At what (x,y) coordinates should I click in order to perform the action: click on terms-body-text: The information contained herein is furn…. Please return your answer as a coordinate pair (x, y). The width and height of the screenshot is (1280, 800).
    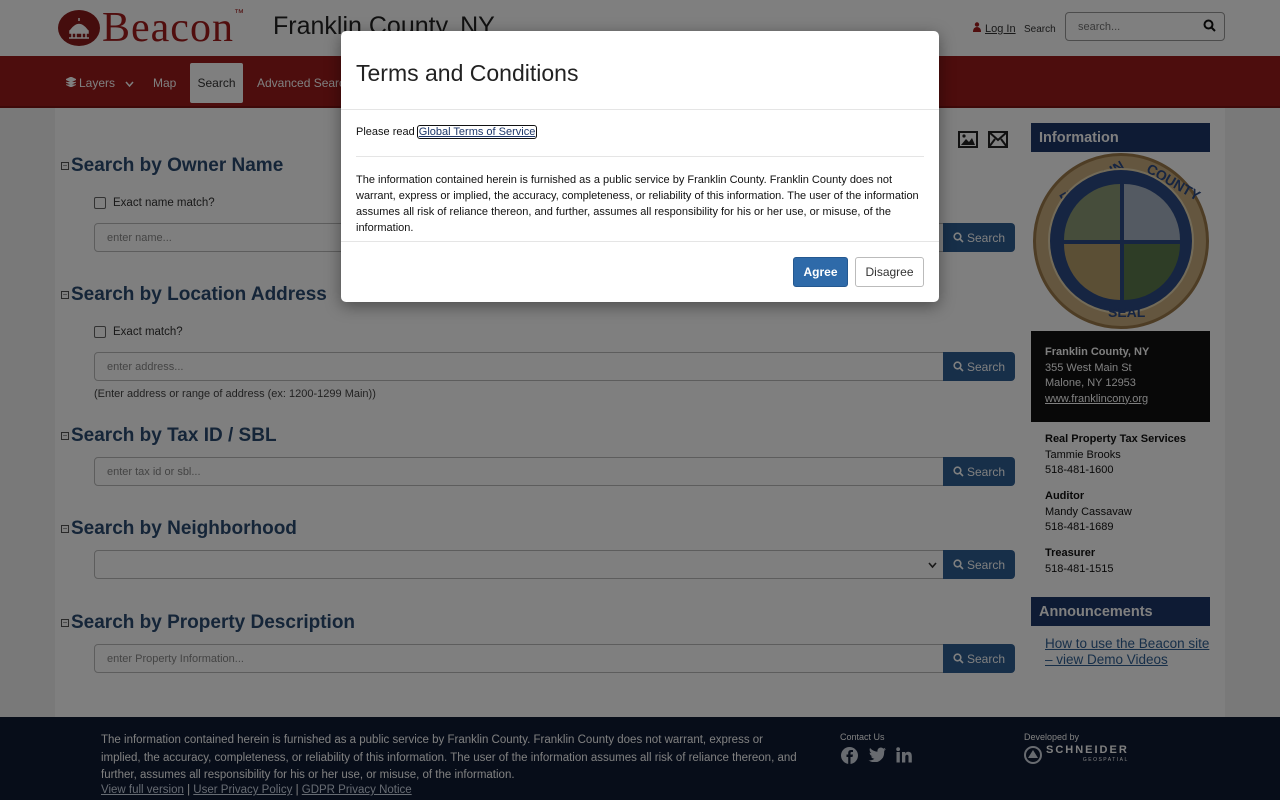
    Looking at the image, I should click on (637, 204).